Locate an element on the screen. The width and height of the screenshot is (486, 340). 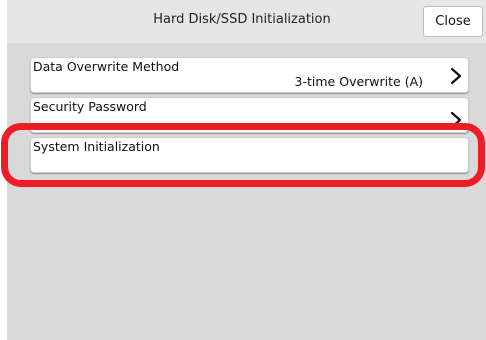
page-title: Hard Disk/SSD Initialization is located at coordinates (242, 19).